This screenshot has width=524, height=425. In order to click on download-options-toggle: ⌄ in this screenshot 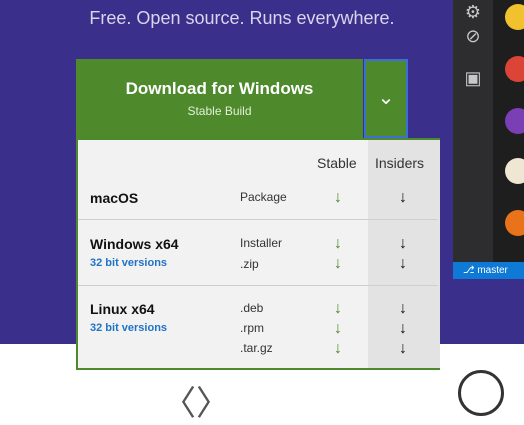, I will do `click(386, 98)`.